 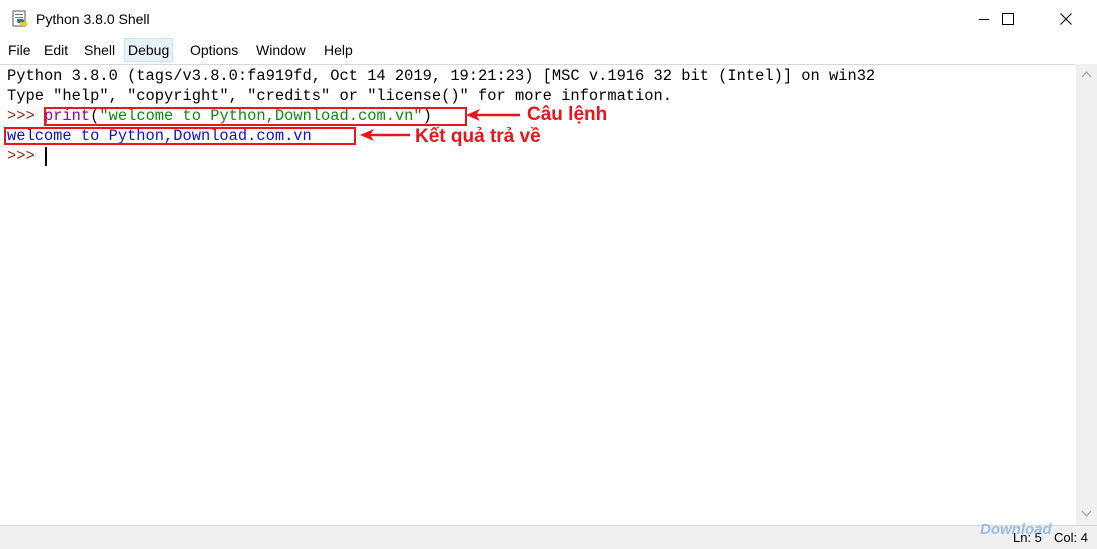 What do you see at coordinates (1016, 529) in the screenshot?
I see `watermark-logo: Download` at bounding box center [1016, 529].